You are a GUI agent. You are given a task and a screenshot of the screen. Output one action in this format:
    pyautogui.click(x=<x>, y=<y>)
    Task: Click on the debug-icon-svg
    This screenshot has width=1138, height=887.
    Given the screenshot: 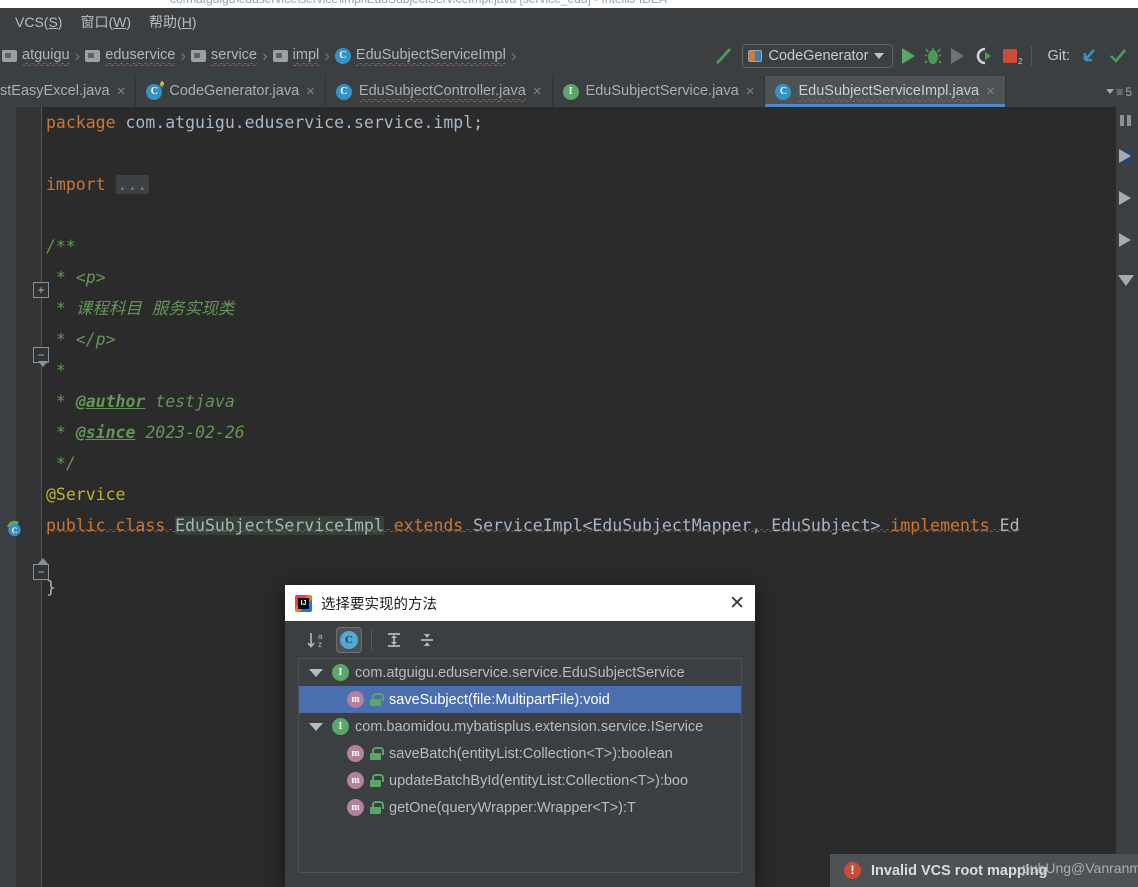 What is the action you would take?
    pyautogui.click(x=933, y=55)
    